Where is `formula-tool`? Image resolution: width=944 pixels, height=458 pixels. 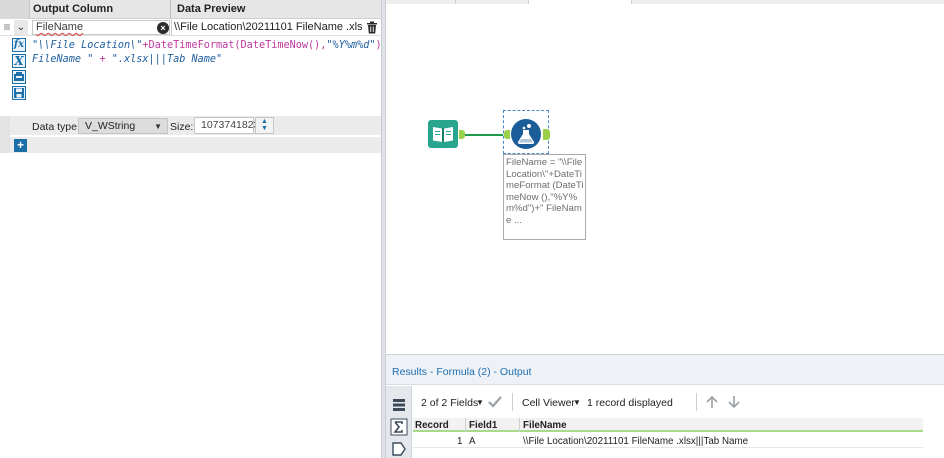
formula-tool is located at coordinates (526, 134).